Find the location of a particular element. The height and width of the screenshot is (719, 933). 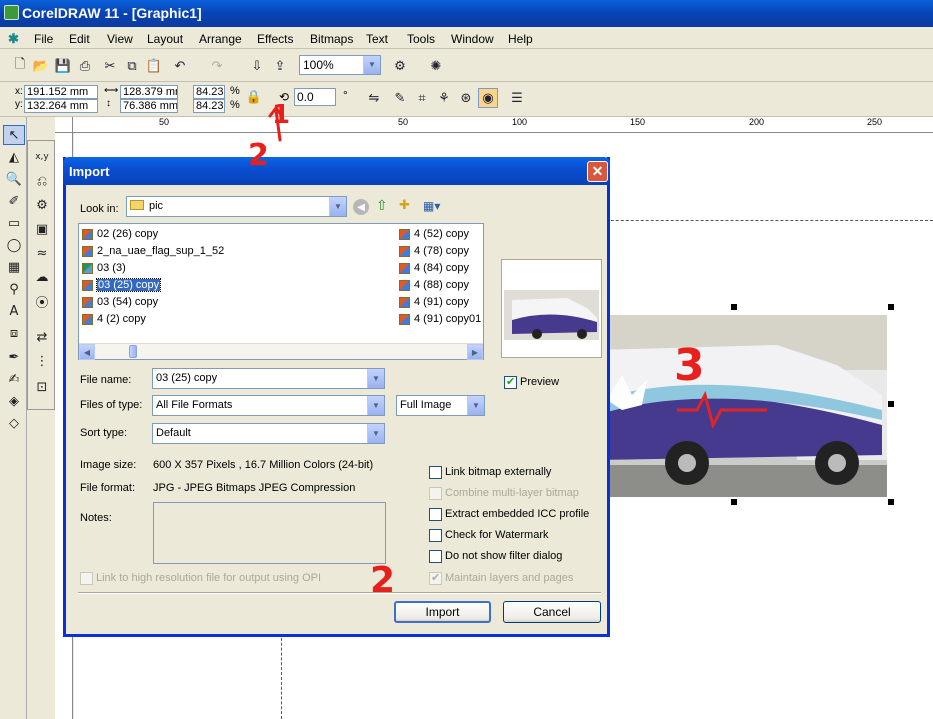

outline-tool-icon: ✍ is located at coordinates (14, 379).